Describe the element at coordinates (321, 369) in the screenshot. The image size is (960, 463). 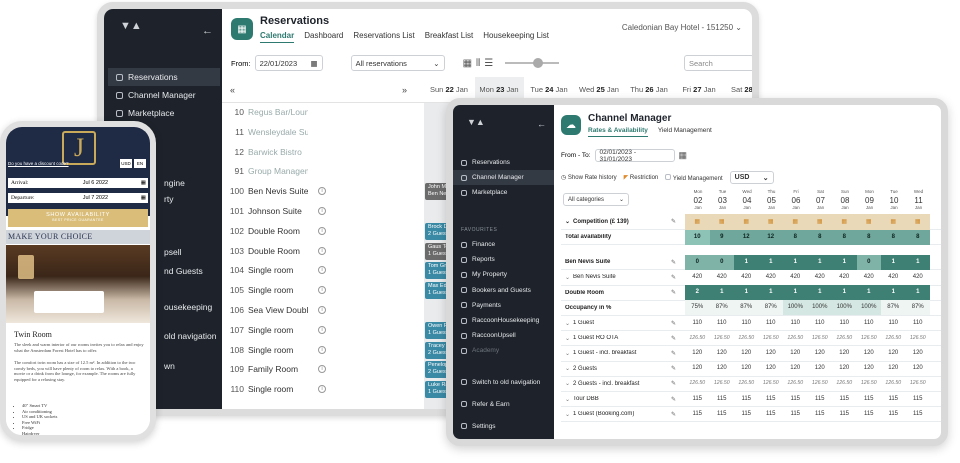
I see `room-row: 109 Family Room i` at that location.